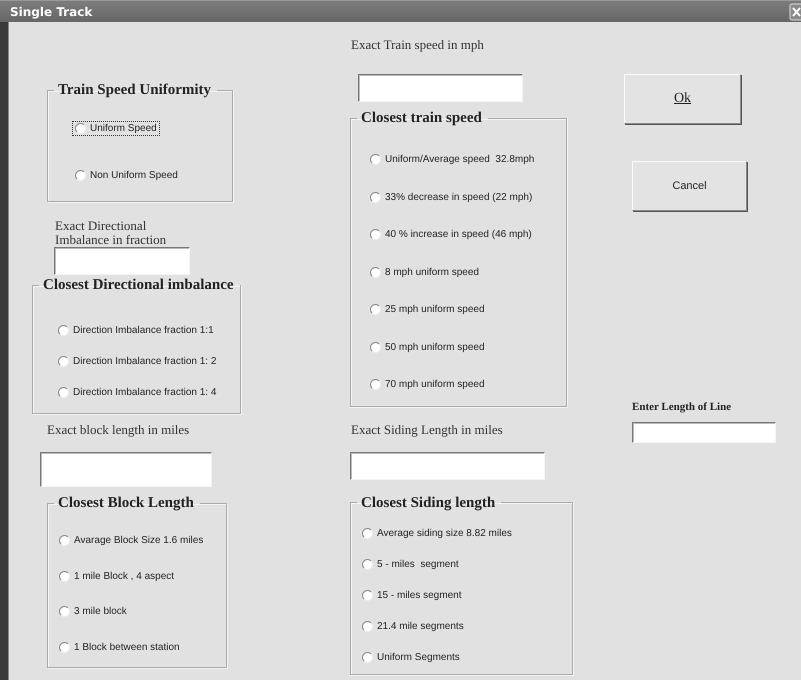 Image resolution: width=801 pixels, height=680 pixels. I want to click on radio-option: 25 mph uniform speed, so click(427, 310).